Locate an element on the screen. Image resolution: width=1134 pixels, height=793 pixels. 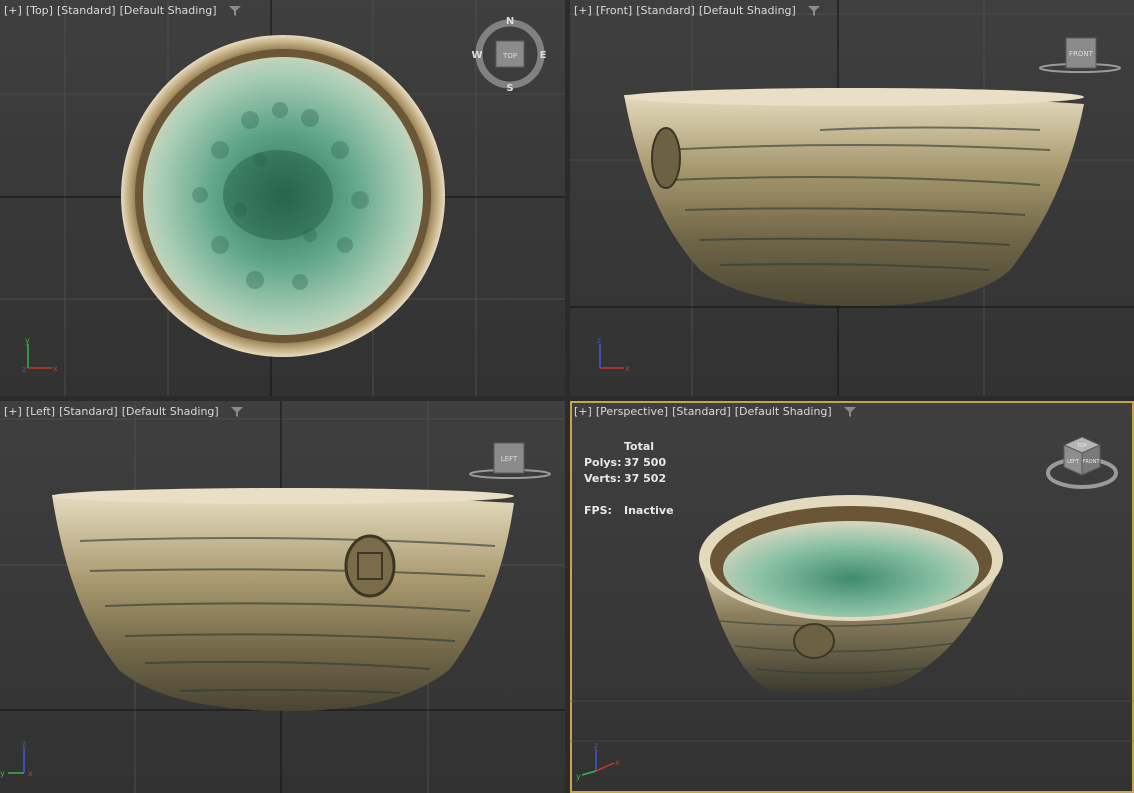
viewport-point-of-view-menu: [Front] is located at coordinates (614, 10).